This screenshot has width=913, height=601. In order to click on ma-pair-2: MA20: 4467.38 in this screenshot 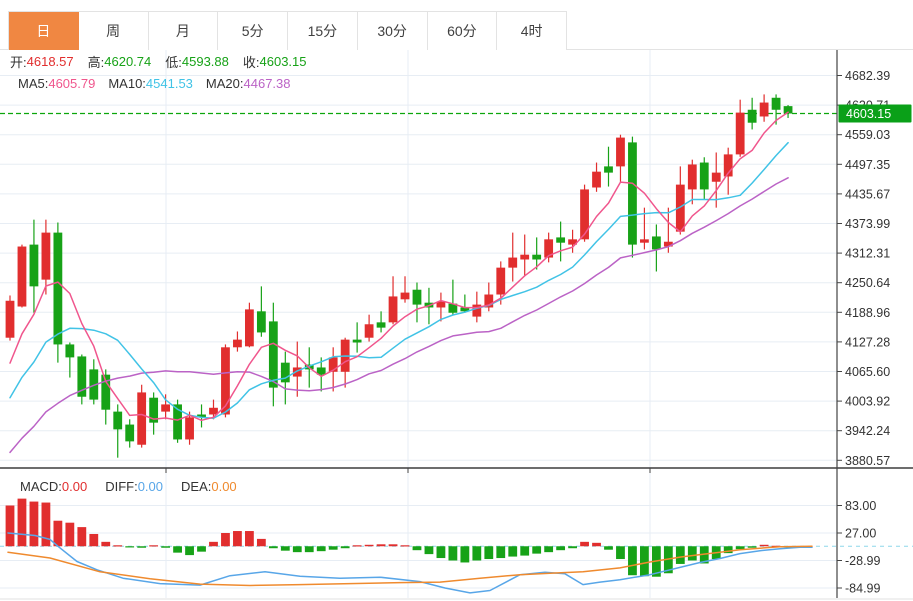, I will do `click(248, 83)`.